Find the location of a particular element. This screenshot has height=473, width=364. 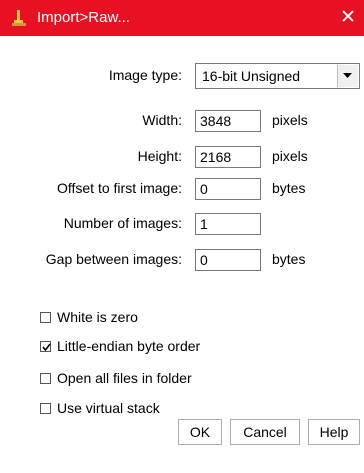

open-all-files-checkbox is located at coordinates (45, 378).